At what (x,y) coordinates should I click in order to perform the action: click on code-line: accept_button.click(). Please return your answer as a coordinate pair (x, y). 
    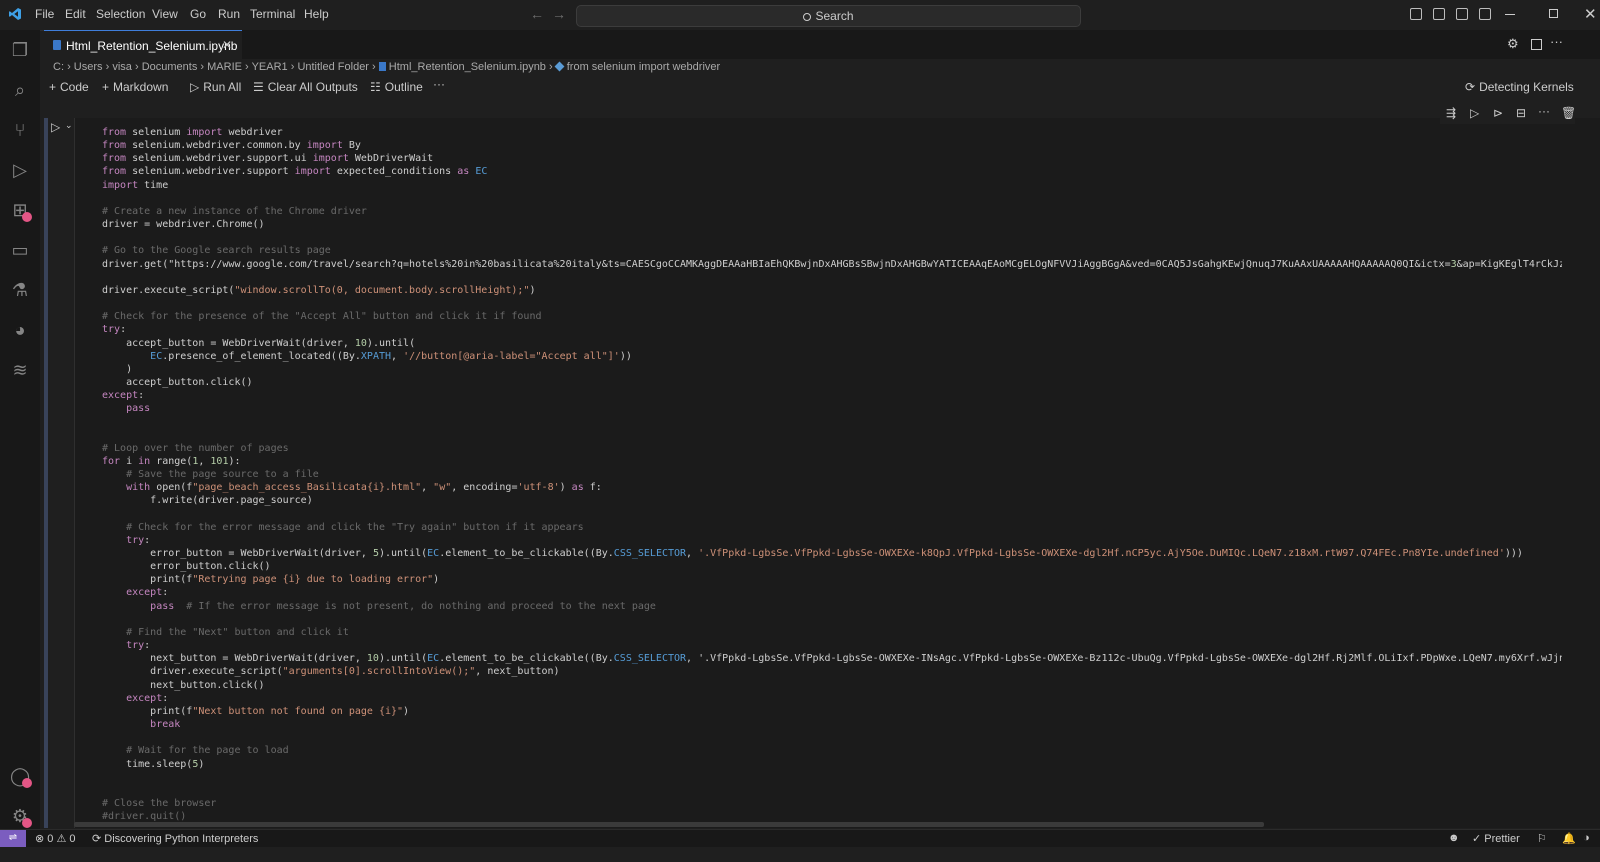
    Looking at the image, I should click on (832, 382).